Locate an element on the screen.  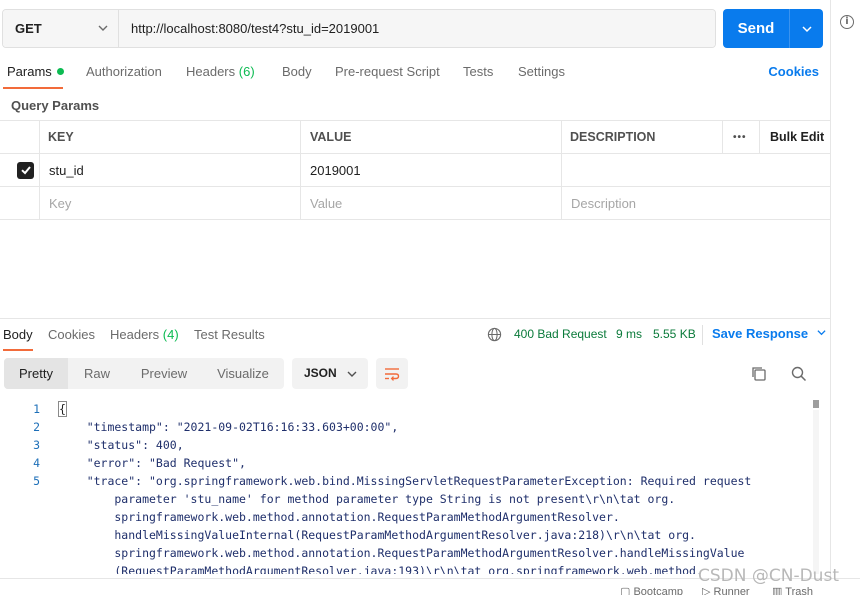
bulk-edit-button: Bulk Edit is located at coordinates (797, 137).